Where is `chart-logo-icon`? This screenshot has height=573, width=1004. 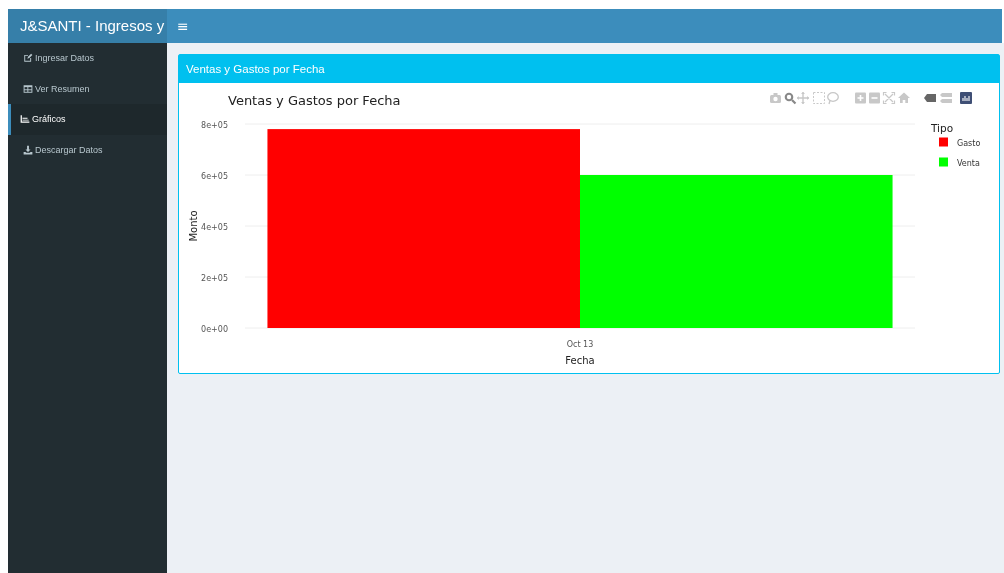 chart-logo-icon is located at coordinates (966, 98).